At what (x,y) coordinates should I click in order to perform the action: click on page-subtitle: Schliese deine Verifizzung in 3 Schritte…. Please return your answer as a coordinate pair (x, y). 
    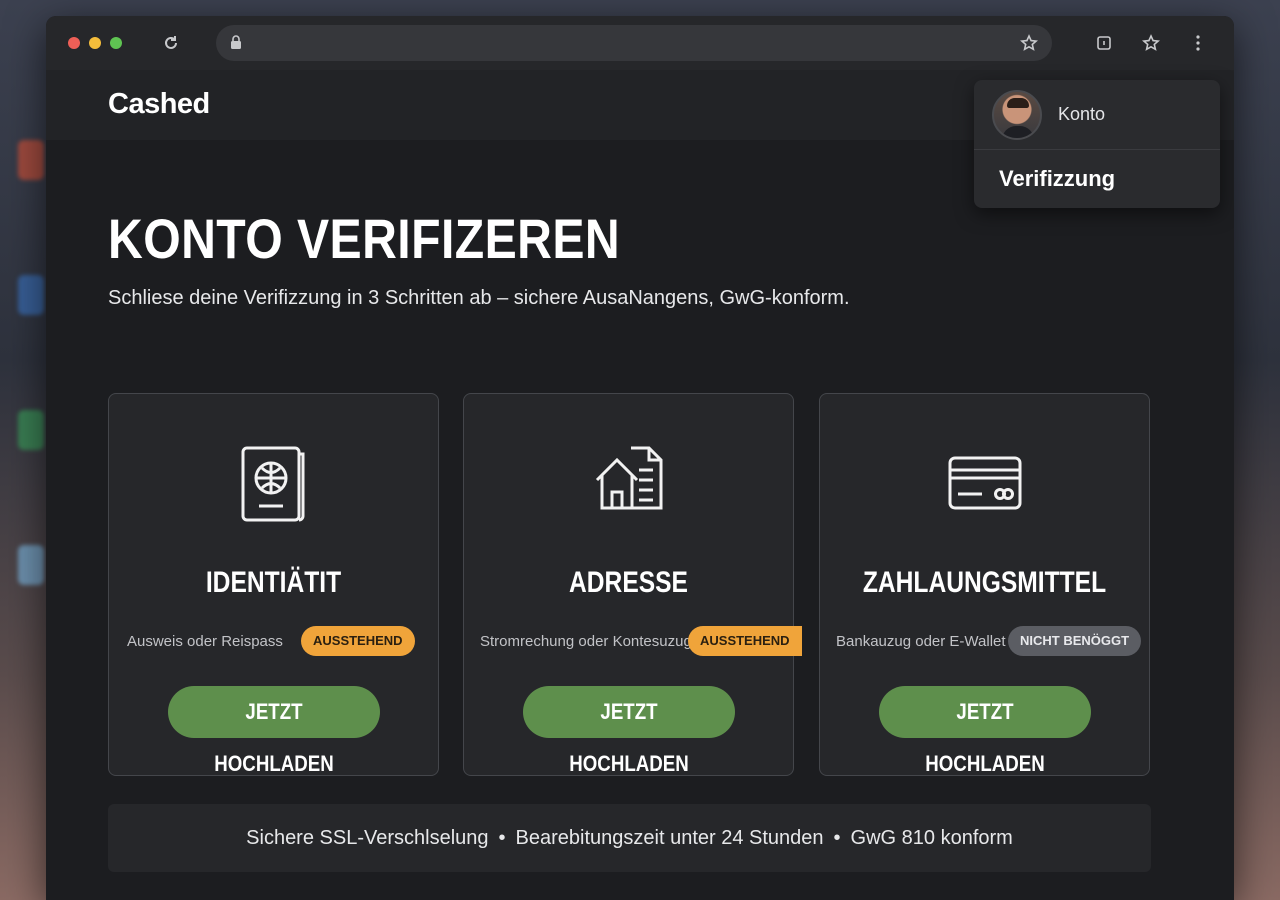
    Looking at the image, I should click on (479, 298).